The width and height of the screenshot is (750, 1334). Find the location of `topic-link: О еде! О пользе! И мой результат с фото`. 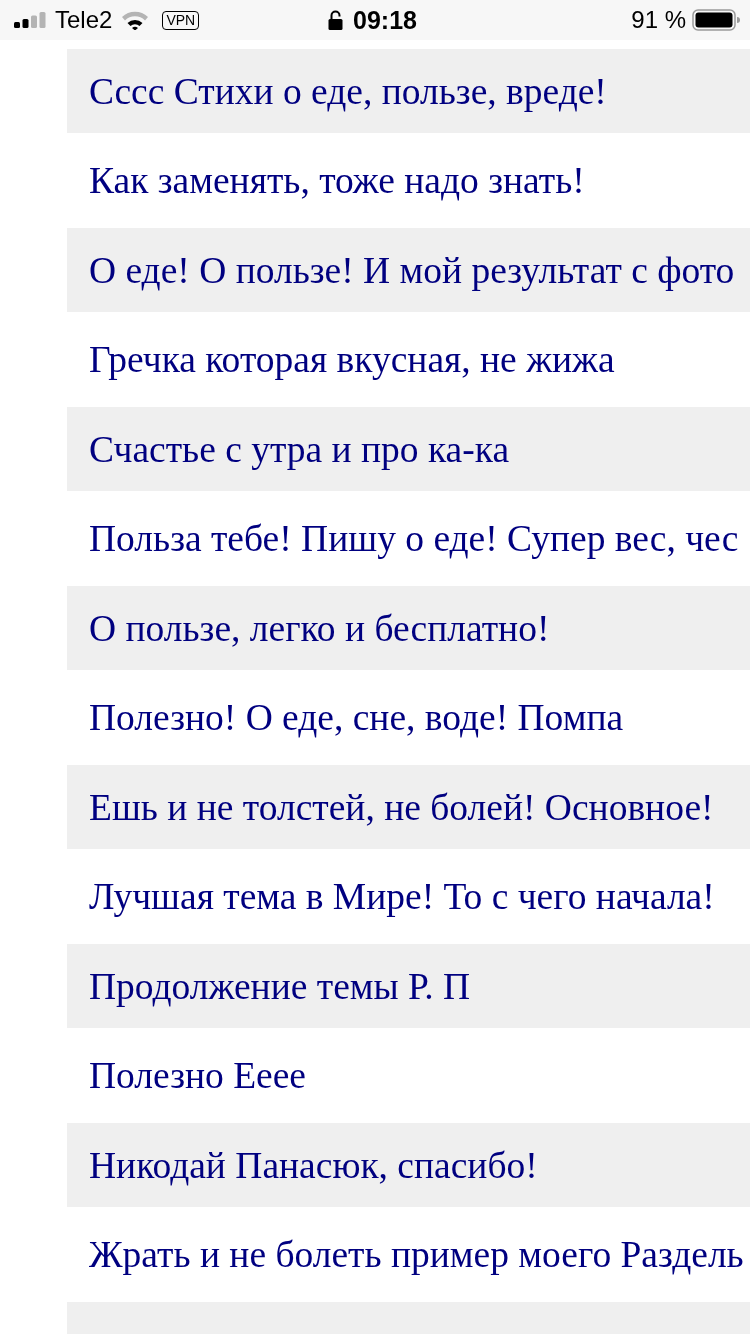

topic-link: О еде! О пользе! И мой результат с фото is located at coordinates (408, 270).